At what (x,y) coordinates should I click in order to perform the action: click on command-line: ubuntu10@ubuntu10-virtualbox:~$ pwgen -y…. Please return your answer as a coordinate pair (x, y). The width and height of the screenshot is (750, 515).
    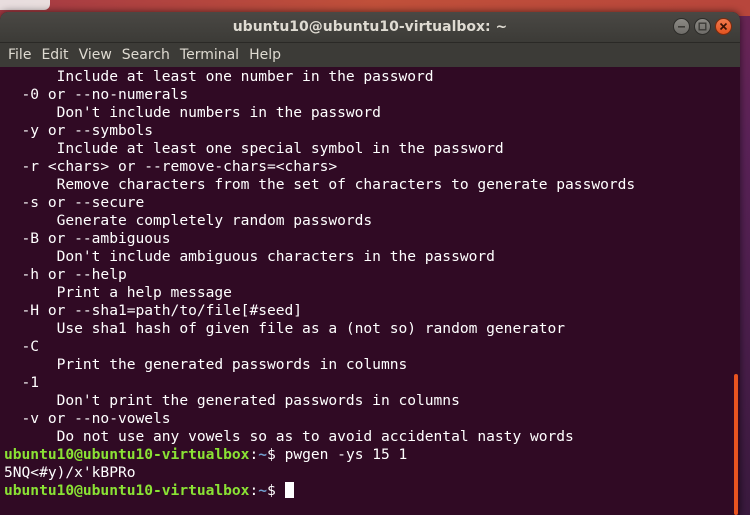
    Looking at the image, I should click on (319, 455).